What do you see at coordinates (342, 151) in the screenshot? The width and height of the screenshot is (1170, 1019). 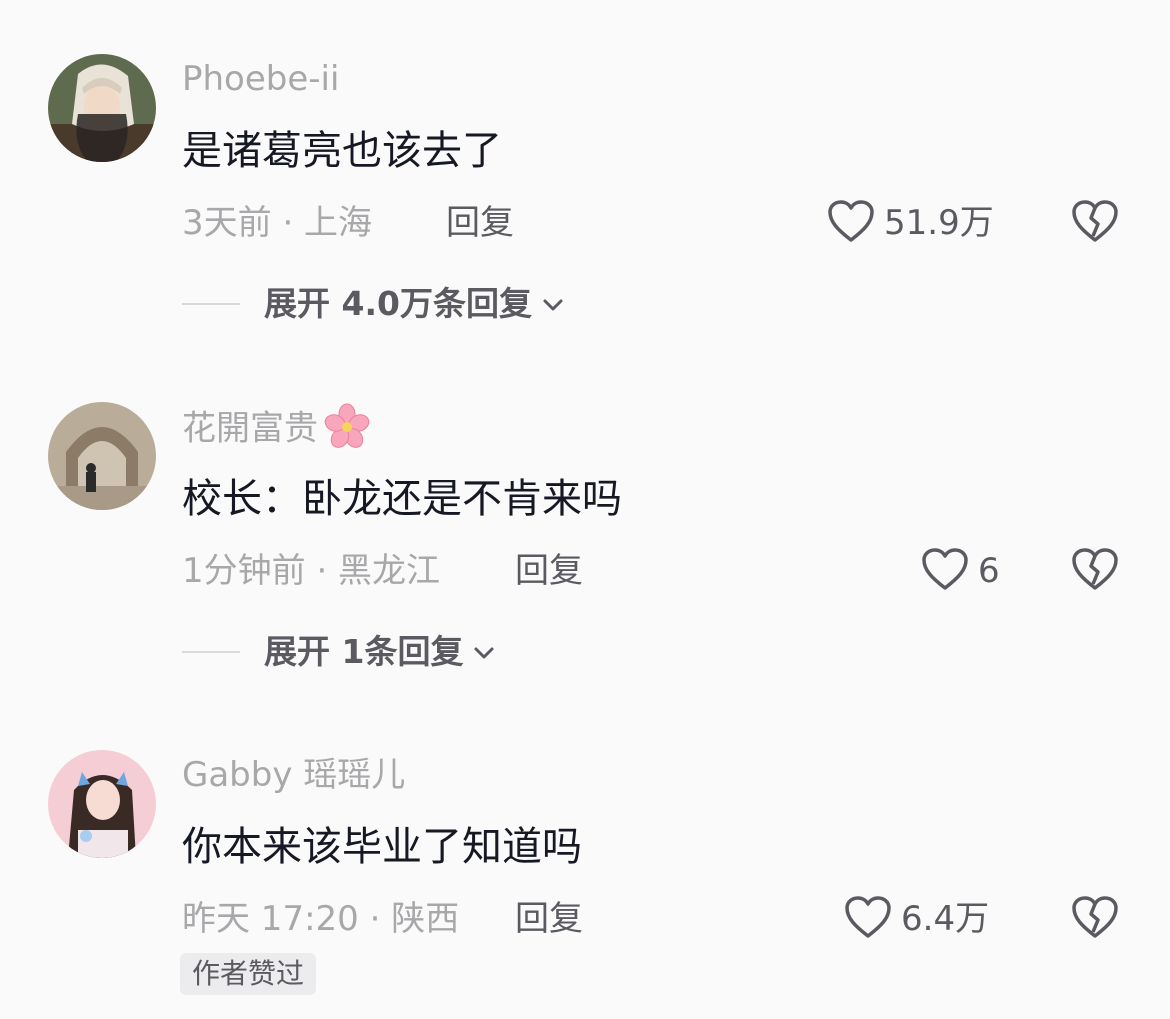 I see `comment-text: 是诸葛亮也该去了` at bounding box center [342, 151].